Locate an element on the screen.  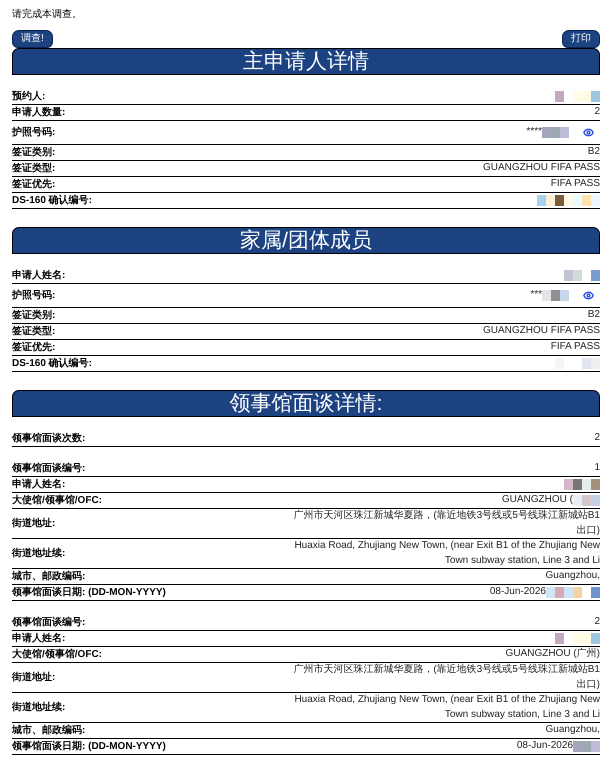
survey-button: 调查! is located at coordinates (32, 39).